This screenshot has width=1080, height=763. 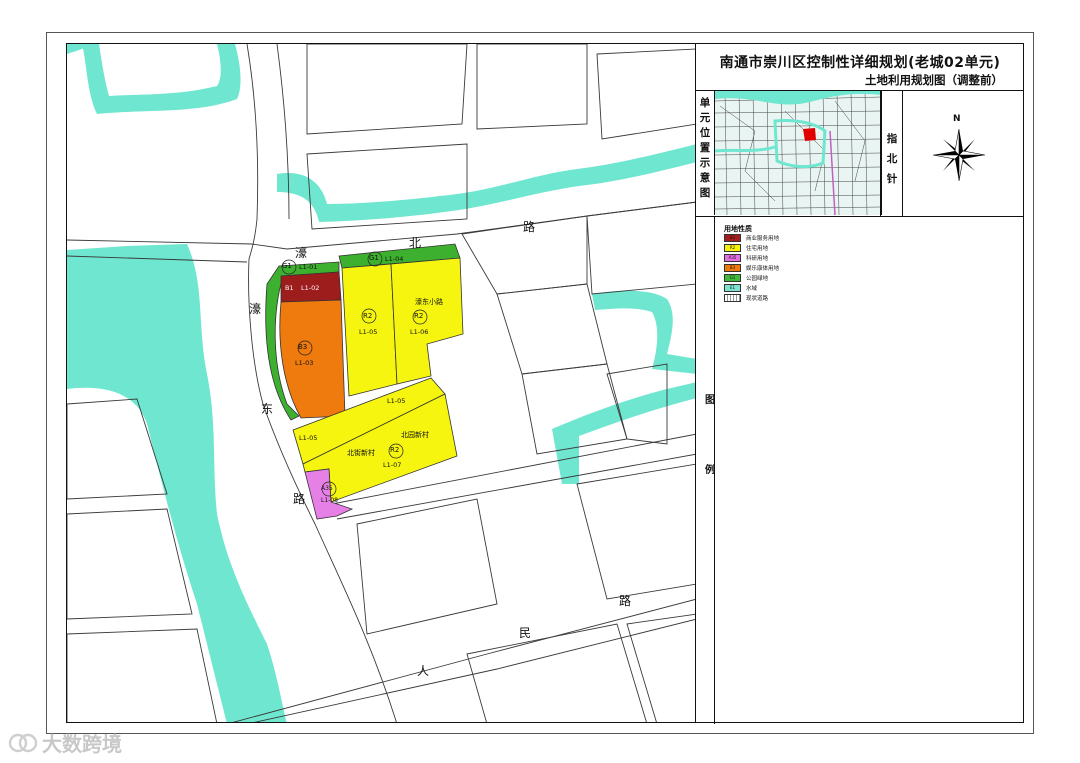 What do you see at coordinates (957, 119) in the screenshot?
I see `north-label: N` at bounding box center [957, 119].